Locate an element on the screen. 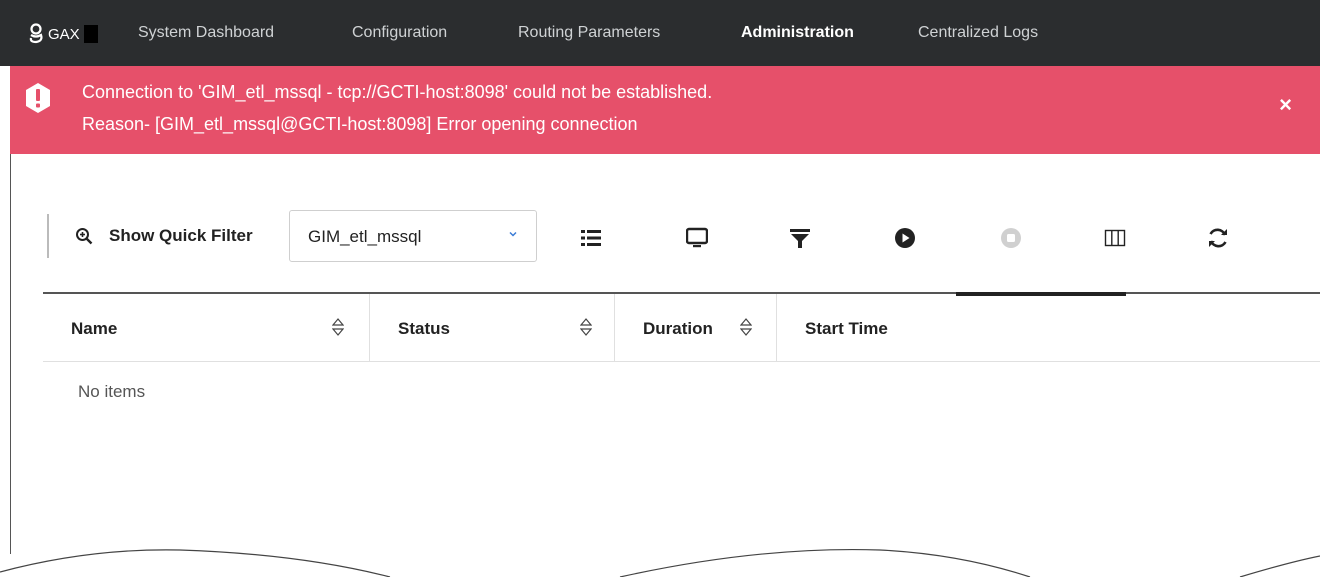 Image resolution: width=1320 pixels, height=577 pixels. logo-text: GAX is located at coordinates (64, 34).